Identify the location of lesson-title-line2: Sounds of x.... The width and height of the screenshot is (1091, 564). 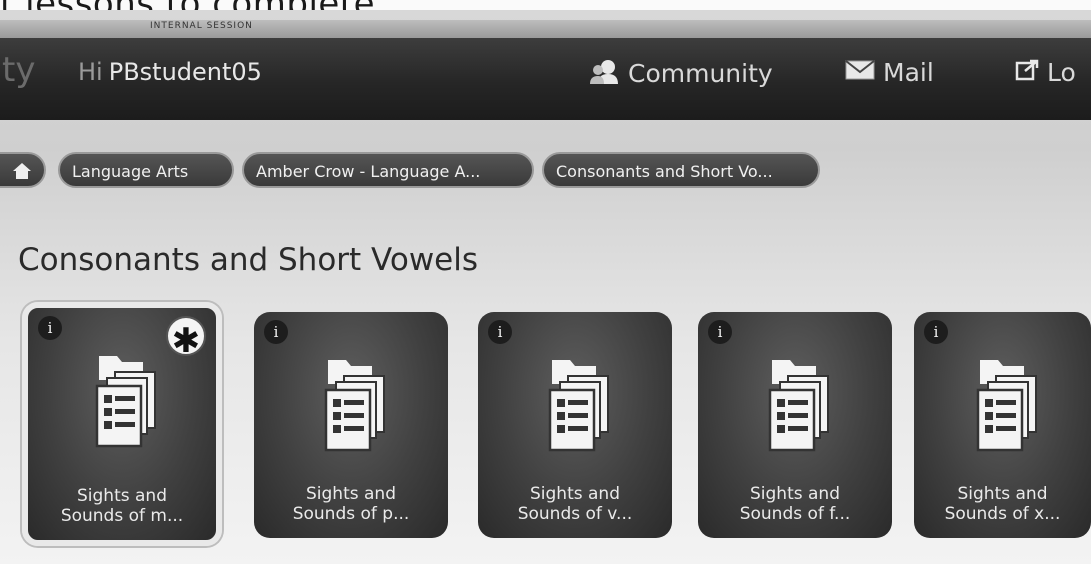
(1002, 514).